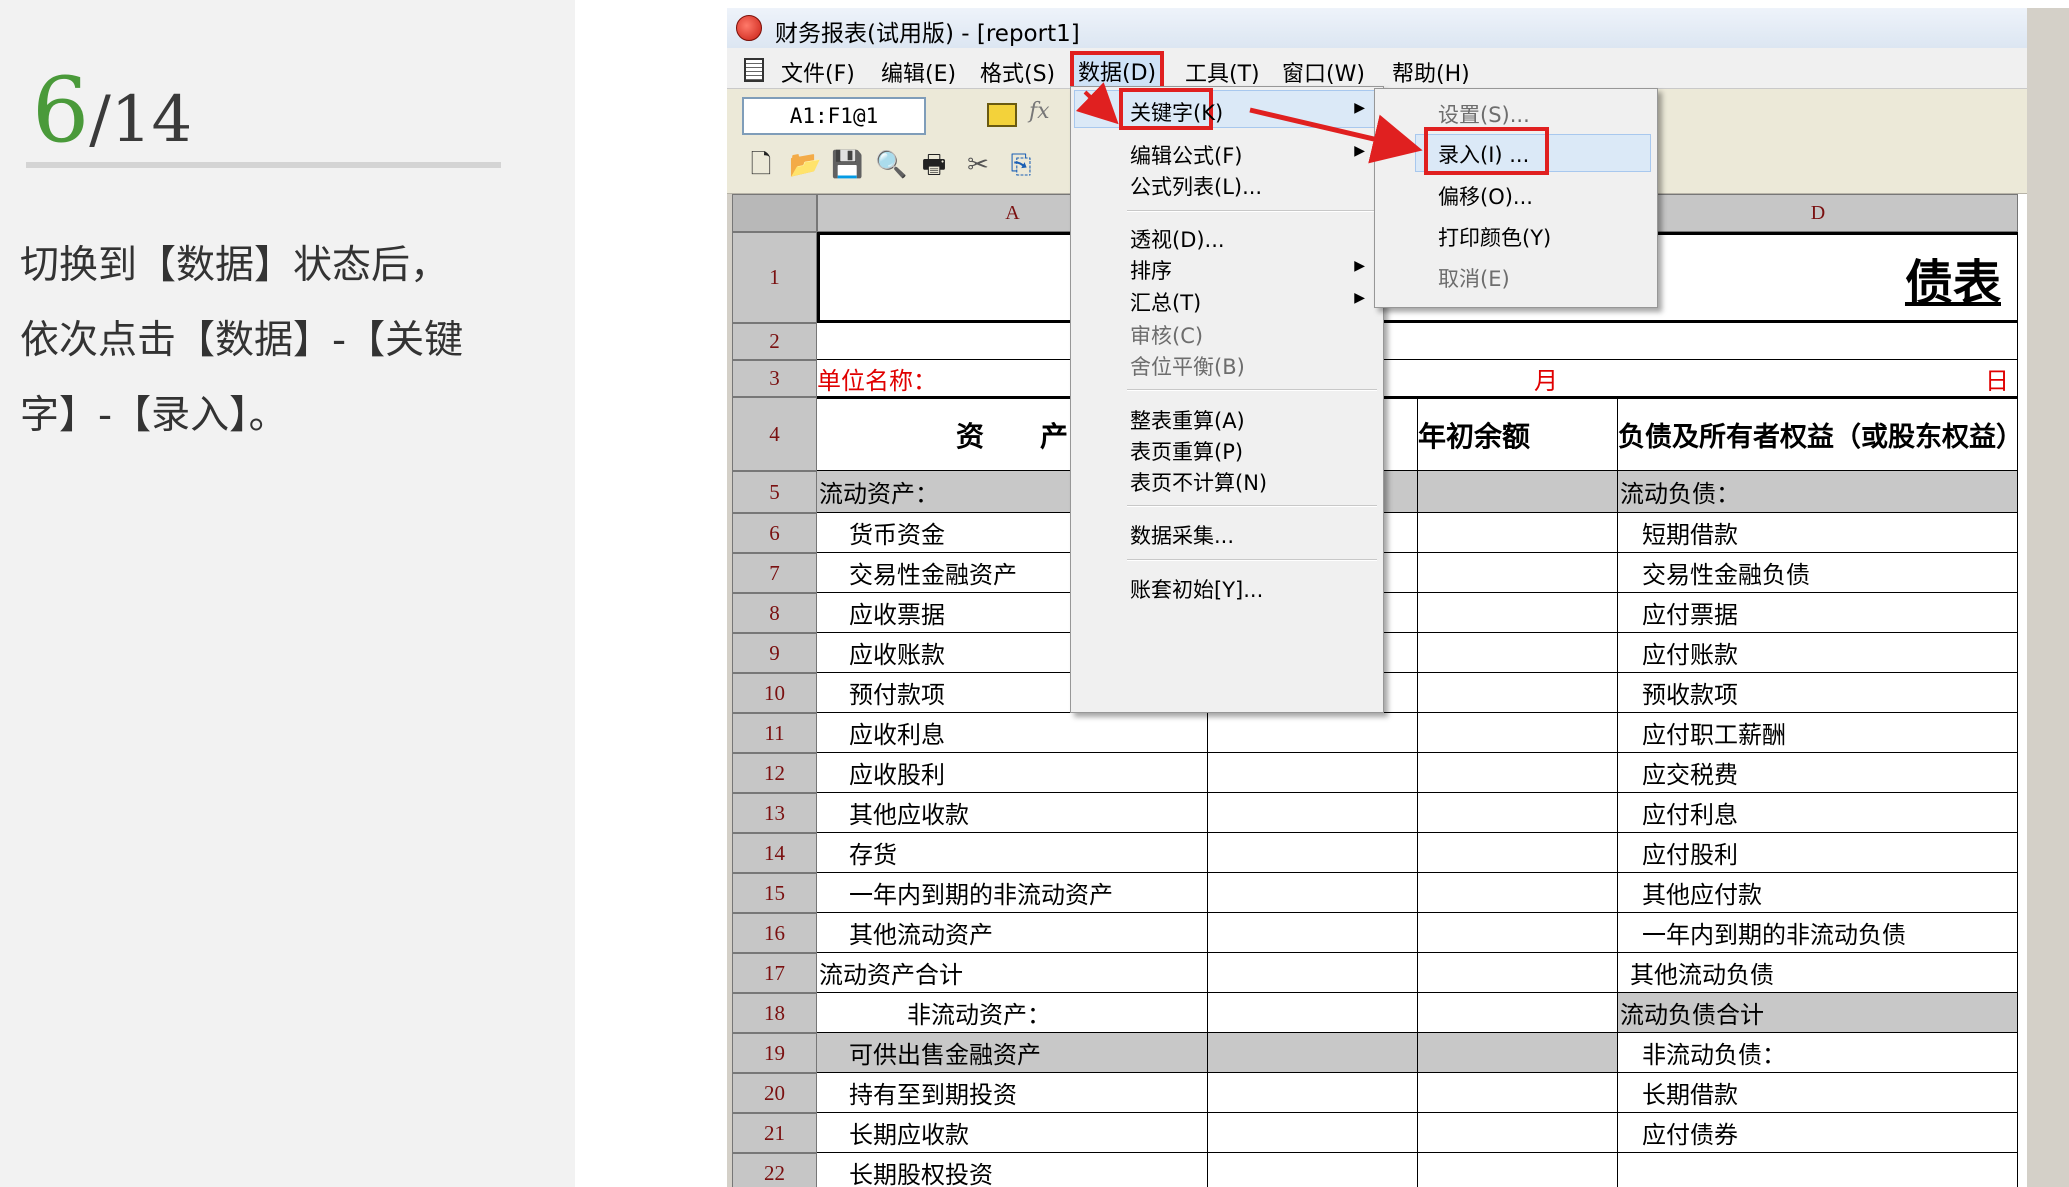  Describe the element at coordinates (818, 72) in the screenshot. I see `menu-file: 文件(F)` at that location.